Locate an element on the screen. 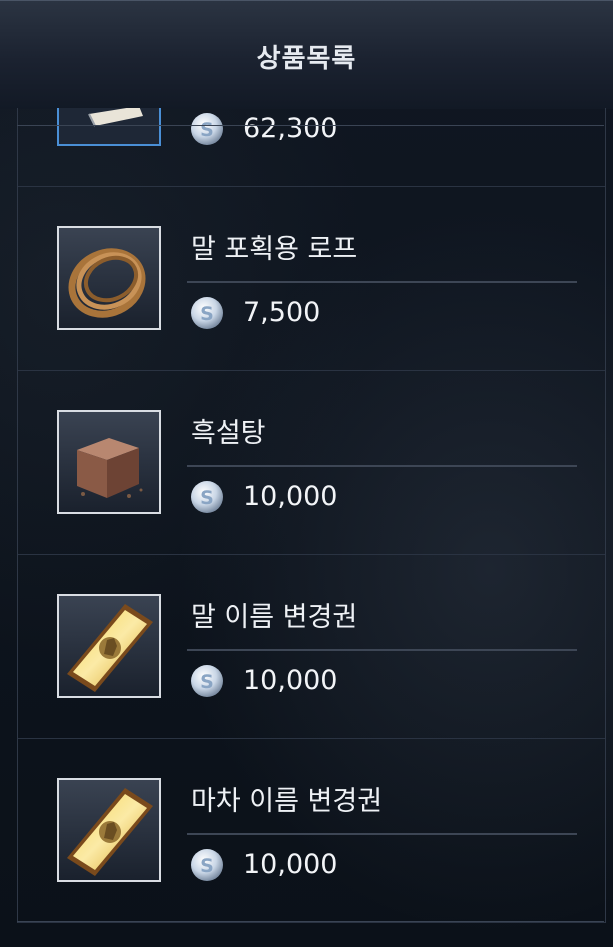  rope-icon is located at coordinates (109, 278).